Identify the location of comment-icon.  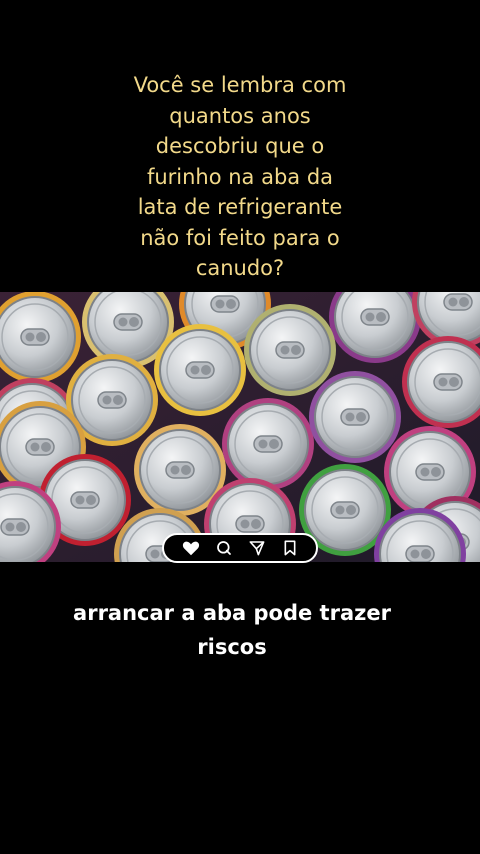
(224, 548).